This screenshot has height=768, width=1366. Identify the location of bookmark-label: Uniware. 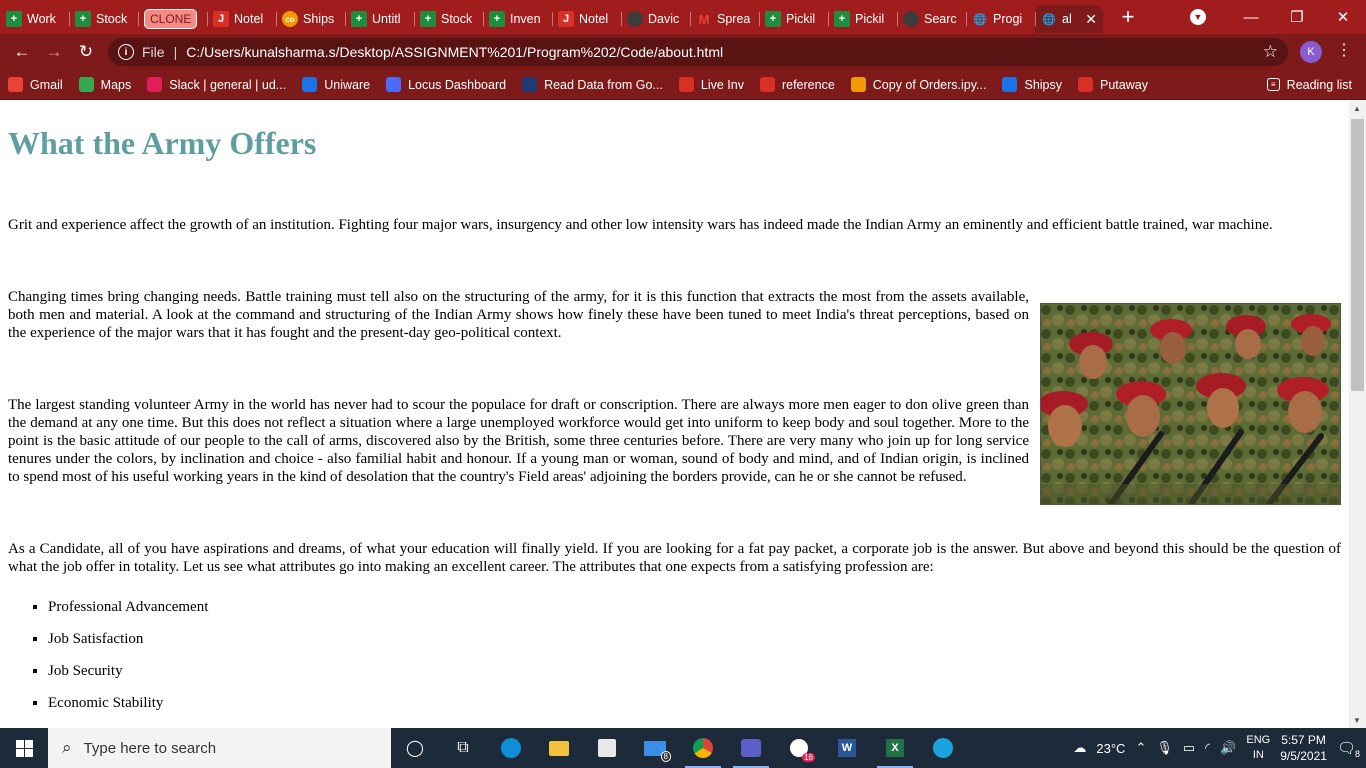
(347, 84).